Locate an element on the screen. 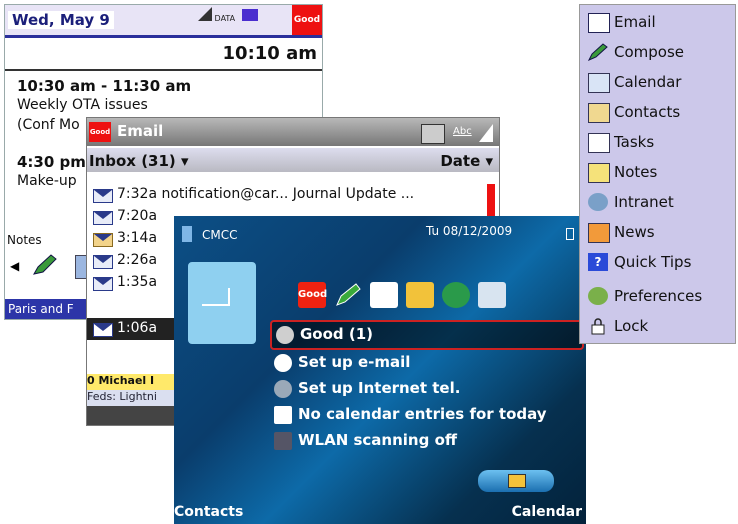 This screenshot has height=524, width=738. tasks-icon is located at coordinates (599, 143).